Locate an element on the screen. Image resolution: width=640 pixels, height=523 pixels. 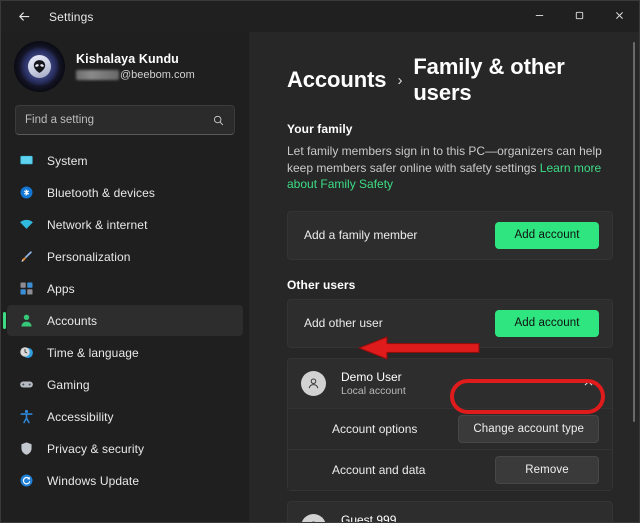
bluetooth-icon is located at coordinates (26, 192).